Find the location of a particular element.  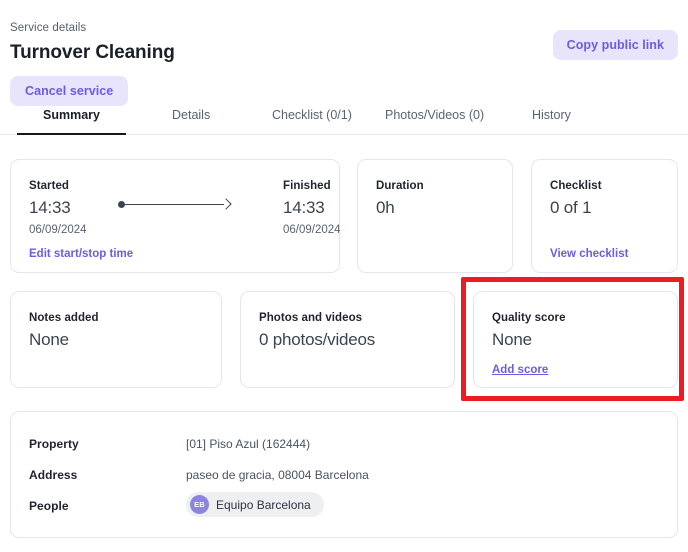

person-chip-equipo-barcelona: EB Equipo Barcelona is located at coordinates (255, 504).